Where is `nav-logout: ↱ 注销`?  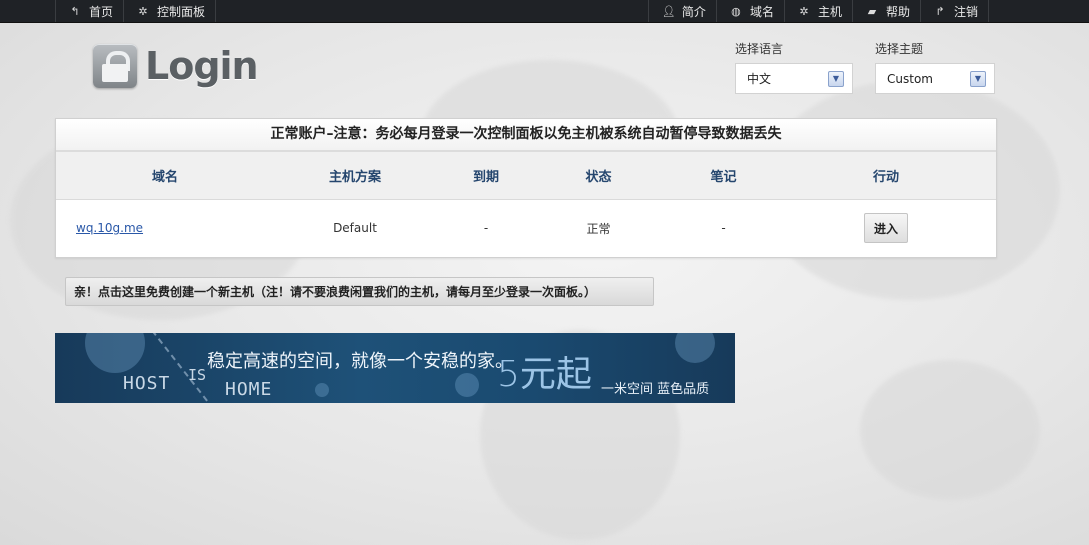
nav-logout: ↱ 注销 is located at coordinates (954, 11).